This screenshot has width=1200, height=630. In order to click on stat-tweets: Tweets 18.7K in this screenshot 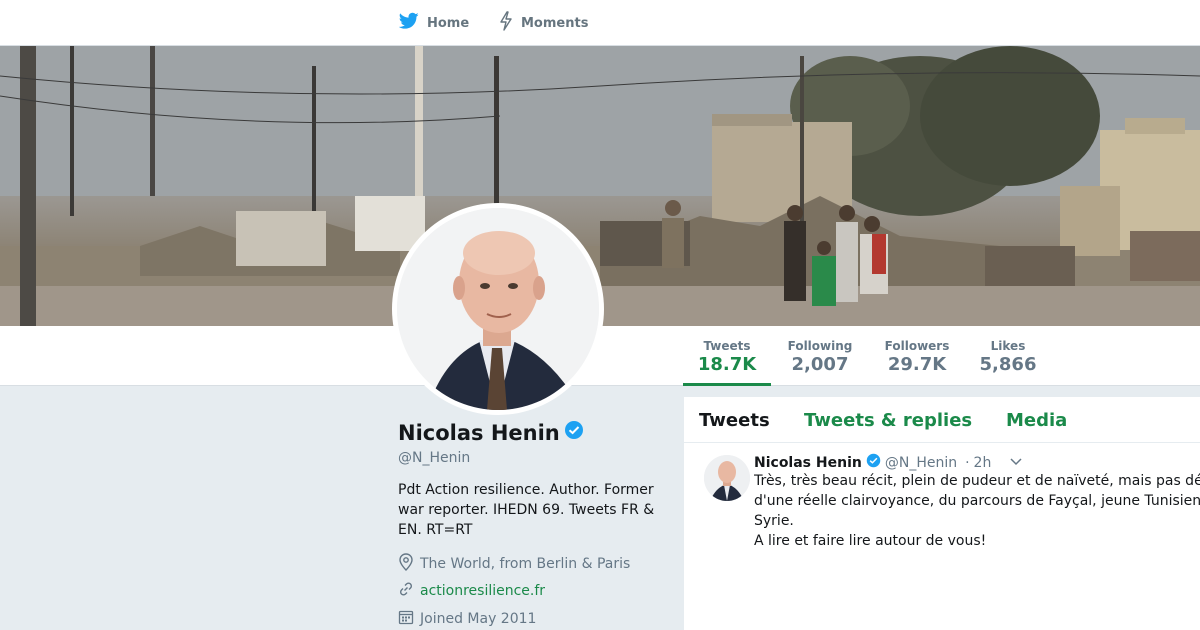, I will do `click(727, 356)`.